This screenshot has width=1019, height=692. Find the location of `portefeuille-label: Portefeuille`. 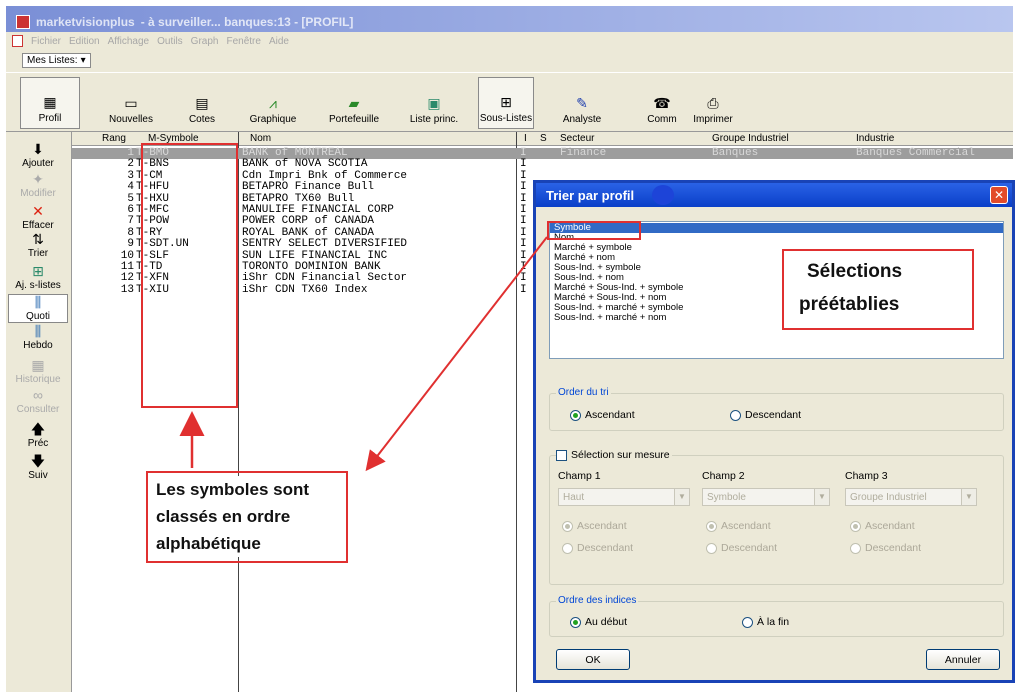

portefeuille-label: Portefeuille is located at coordinates (354, 119).